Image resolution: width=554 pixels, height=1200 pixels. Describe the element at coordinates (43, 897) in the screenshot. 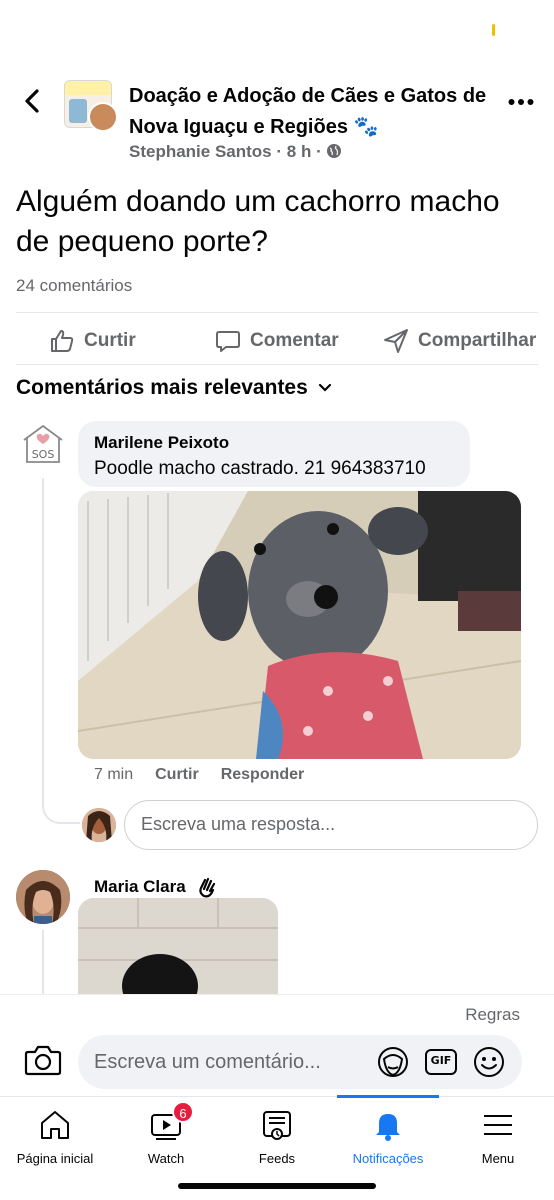

I see `commenter-avatar` at that location.